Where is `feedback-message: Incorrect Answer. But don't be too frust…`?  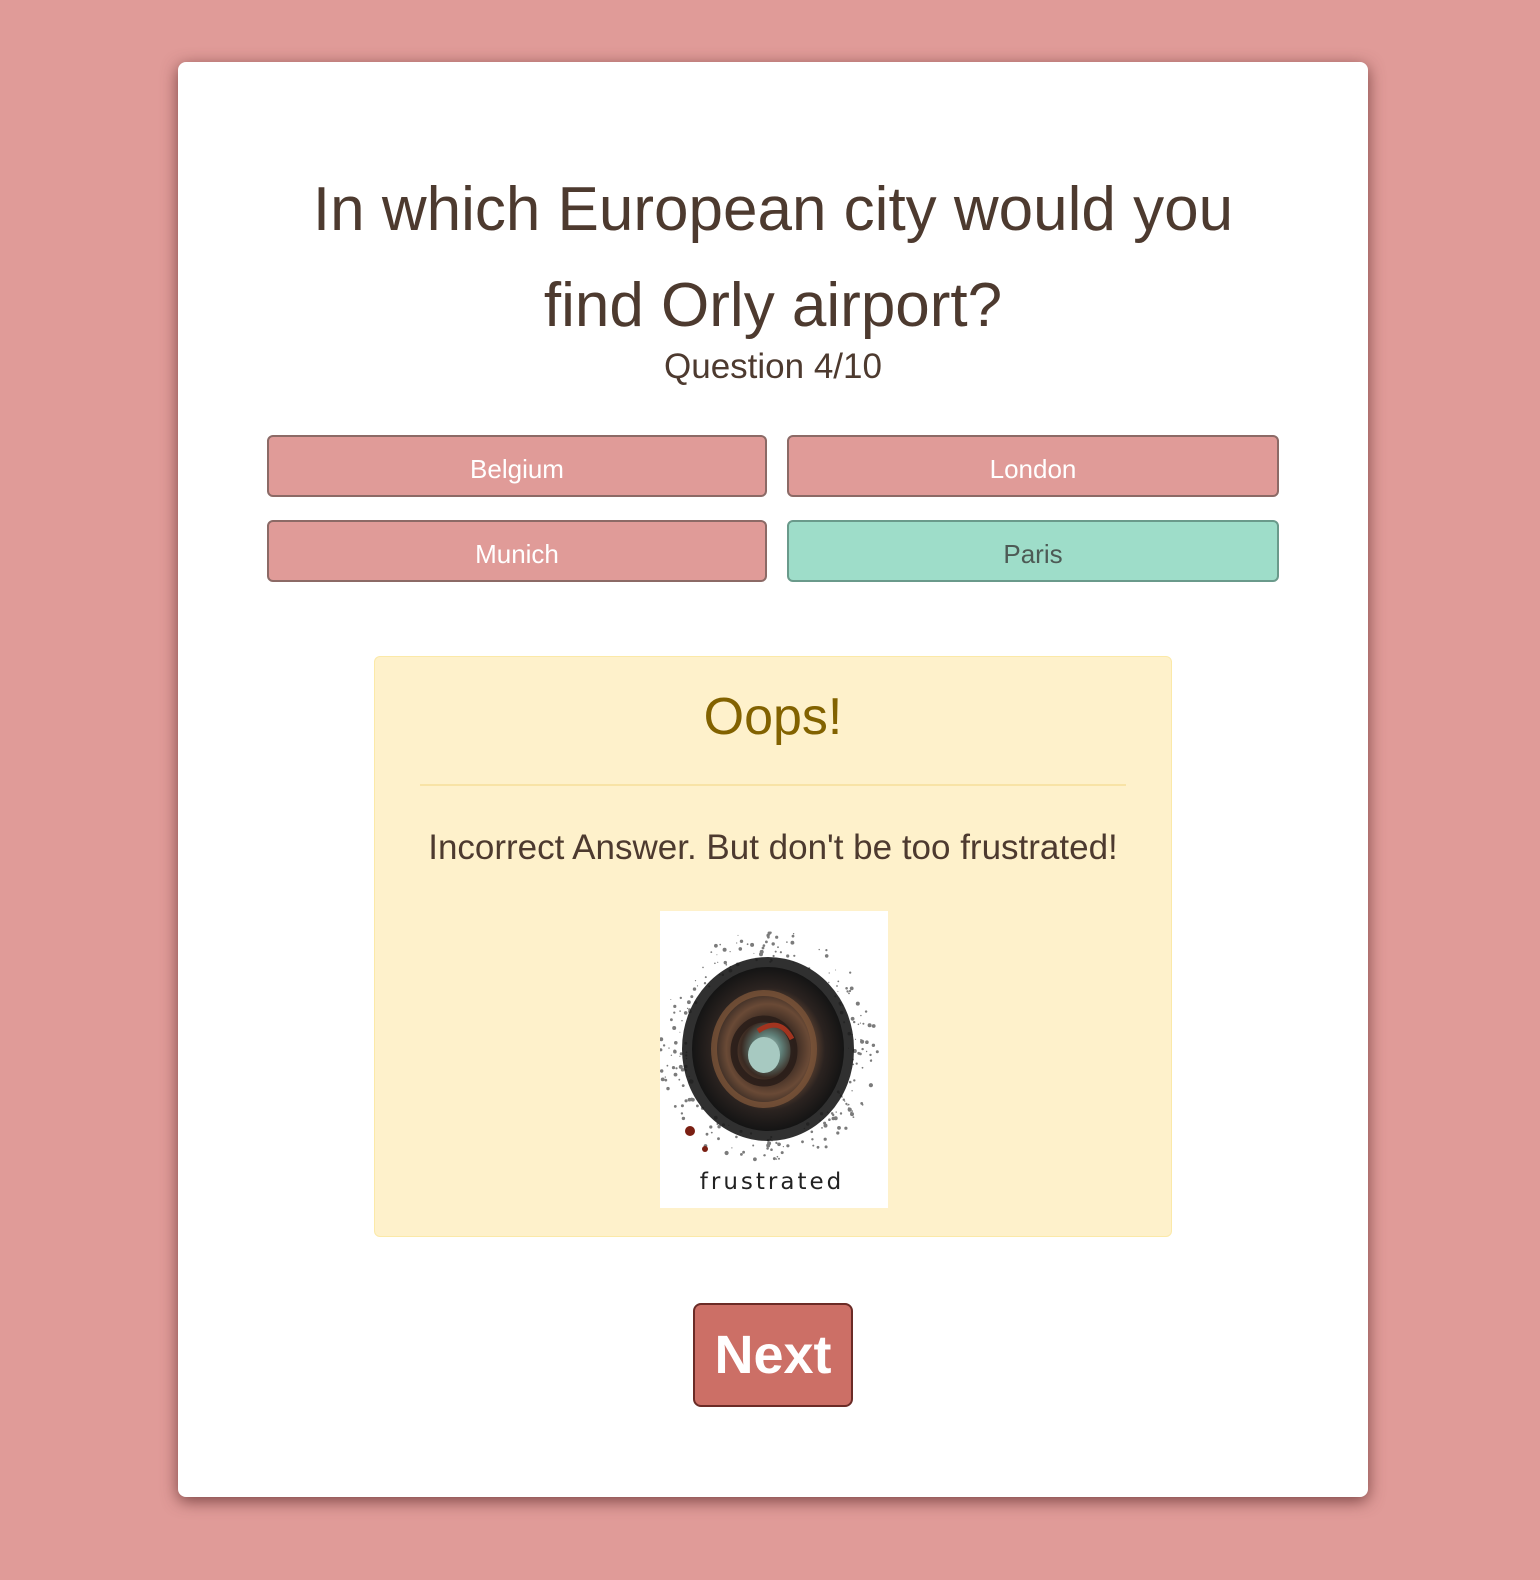 feedback-message: Incorrect Answer. But don't be too frust… is located at coordinates (773, 847).